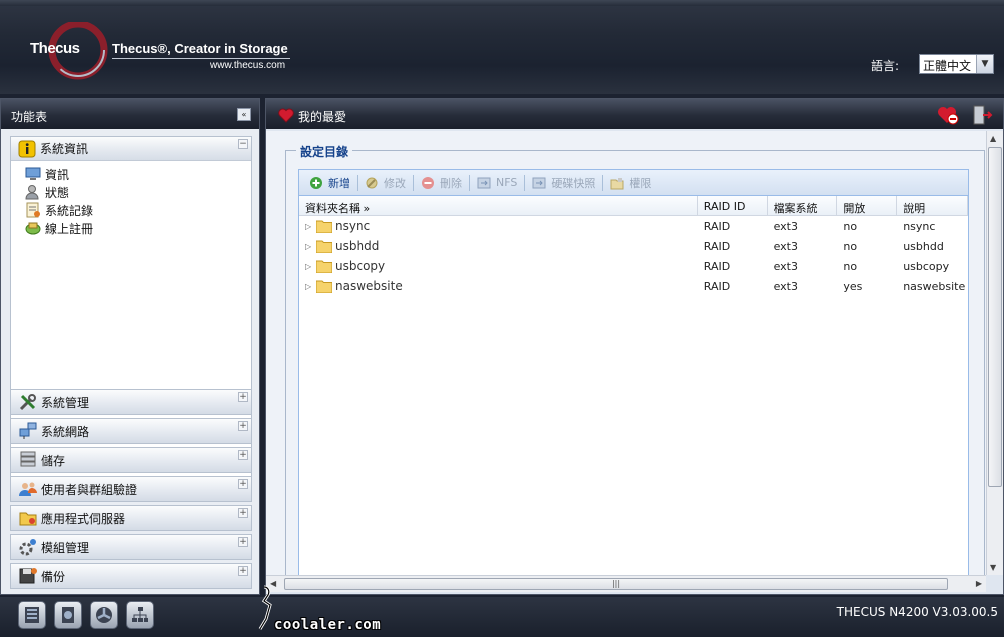  I want to click on module-icon, so click(27, 547).